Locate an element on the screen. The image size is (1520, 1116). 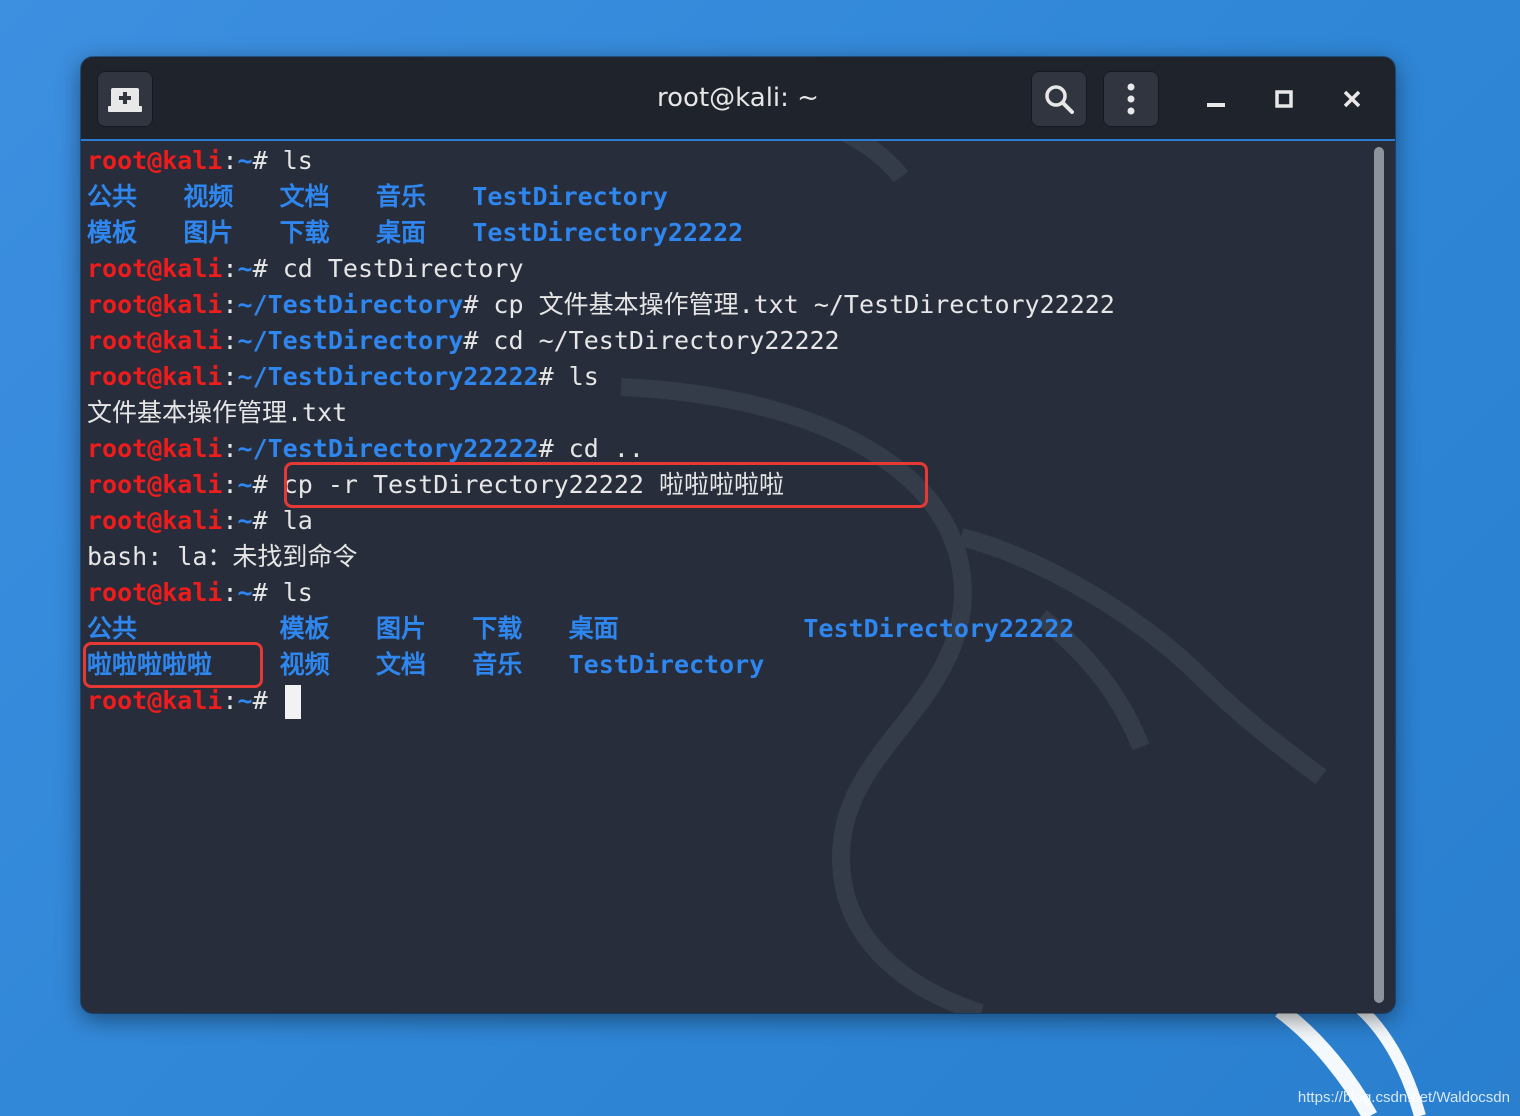
command-text: cd TestDirectory is located at coordinates (403, 268).